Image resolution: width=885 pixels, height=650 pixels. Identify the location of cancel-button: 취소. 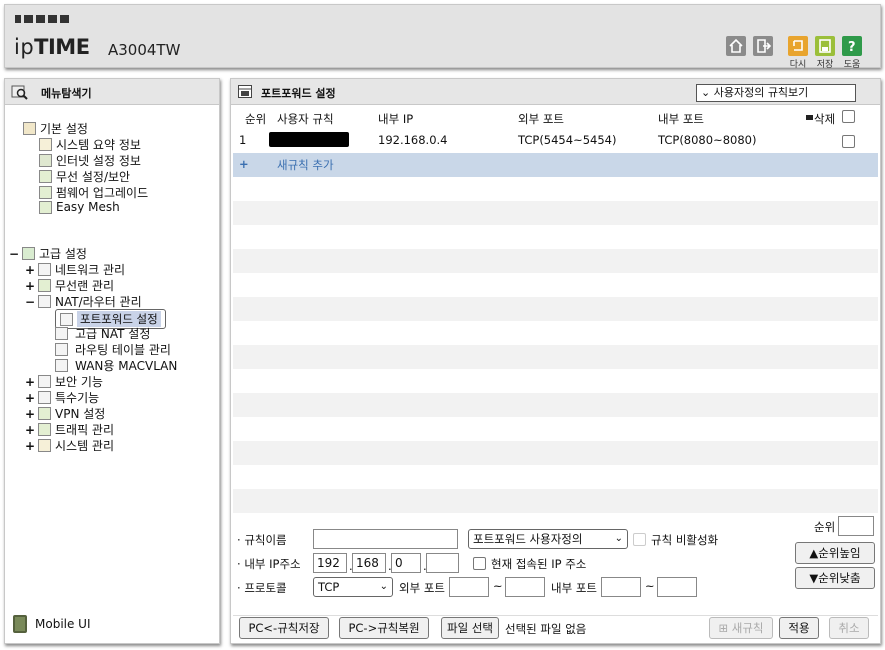
(849, 628).